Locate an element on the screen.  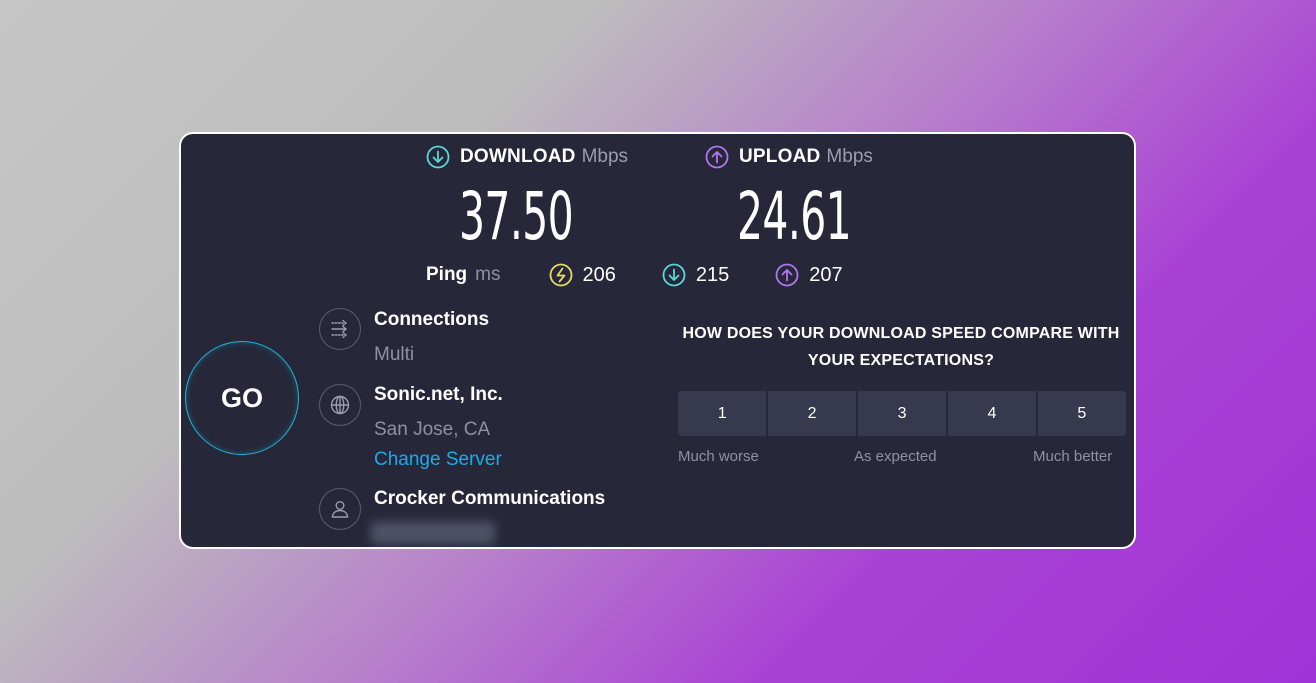
globe-icon is located at coordinates (340, 405).